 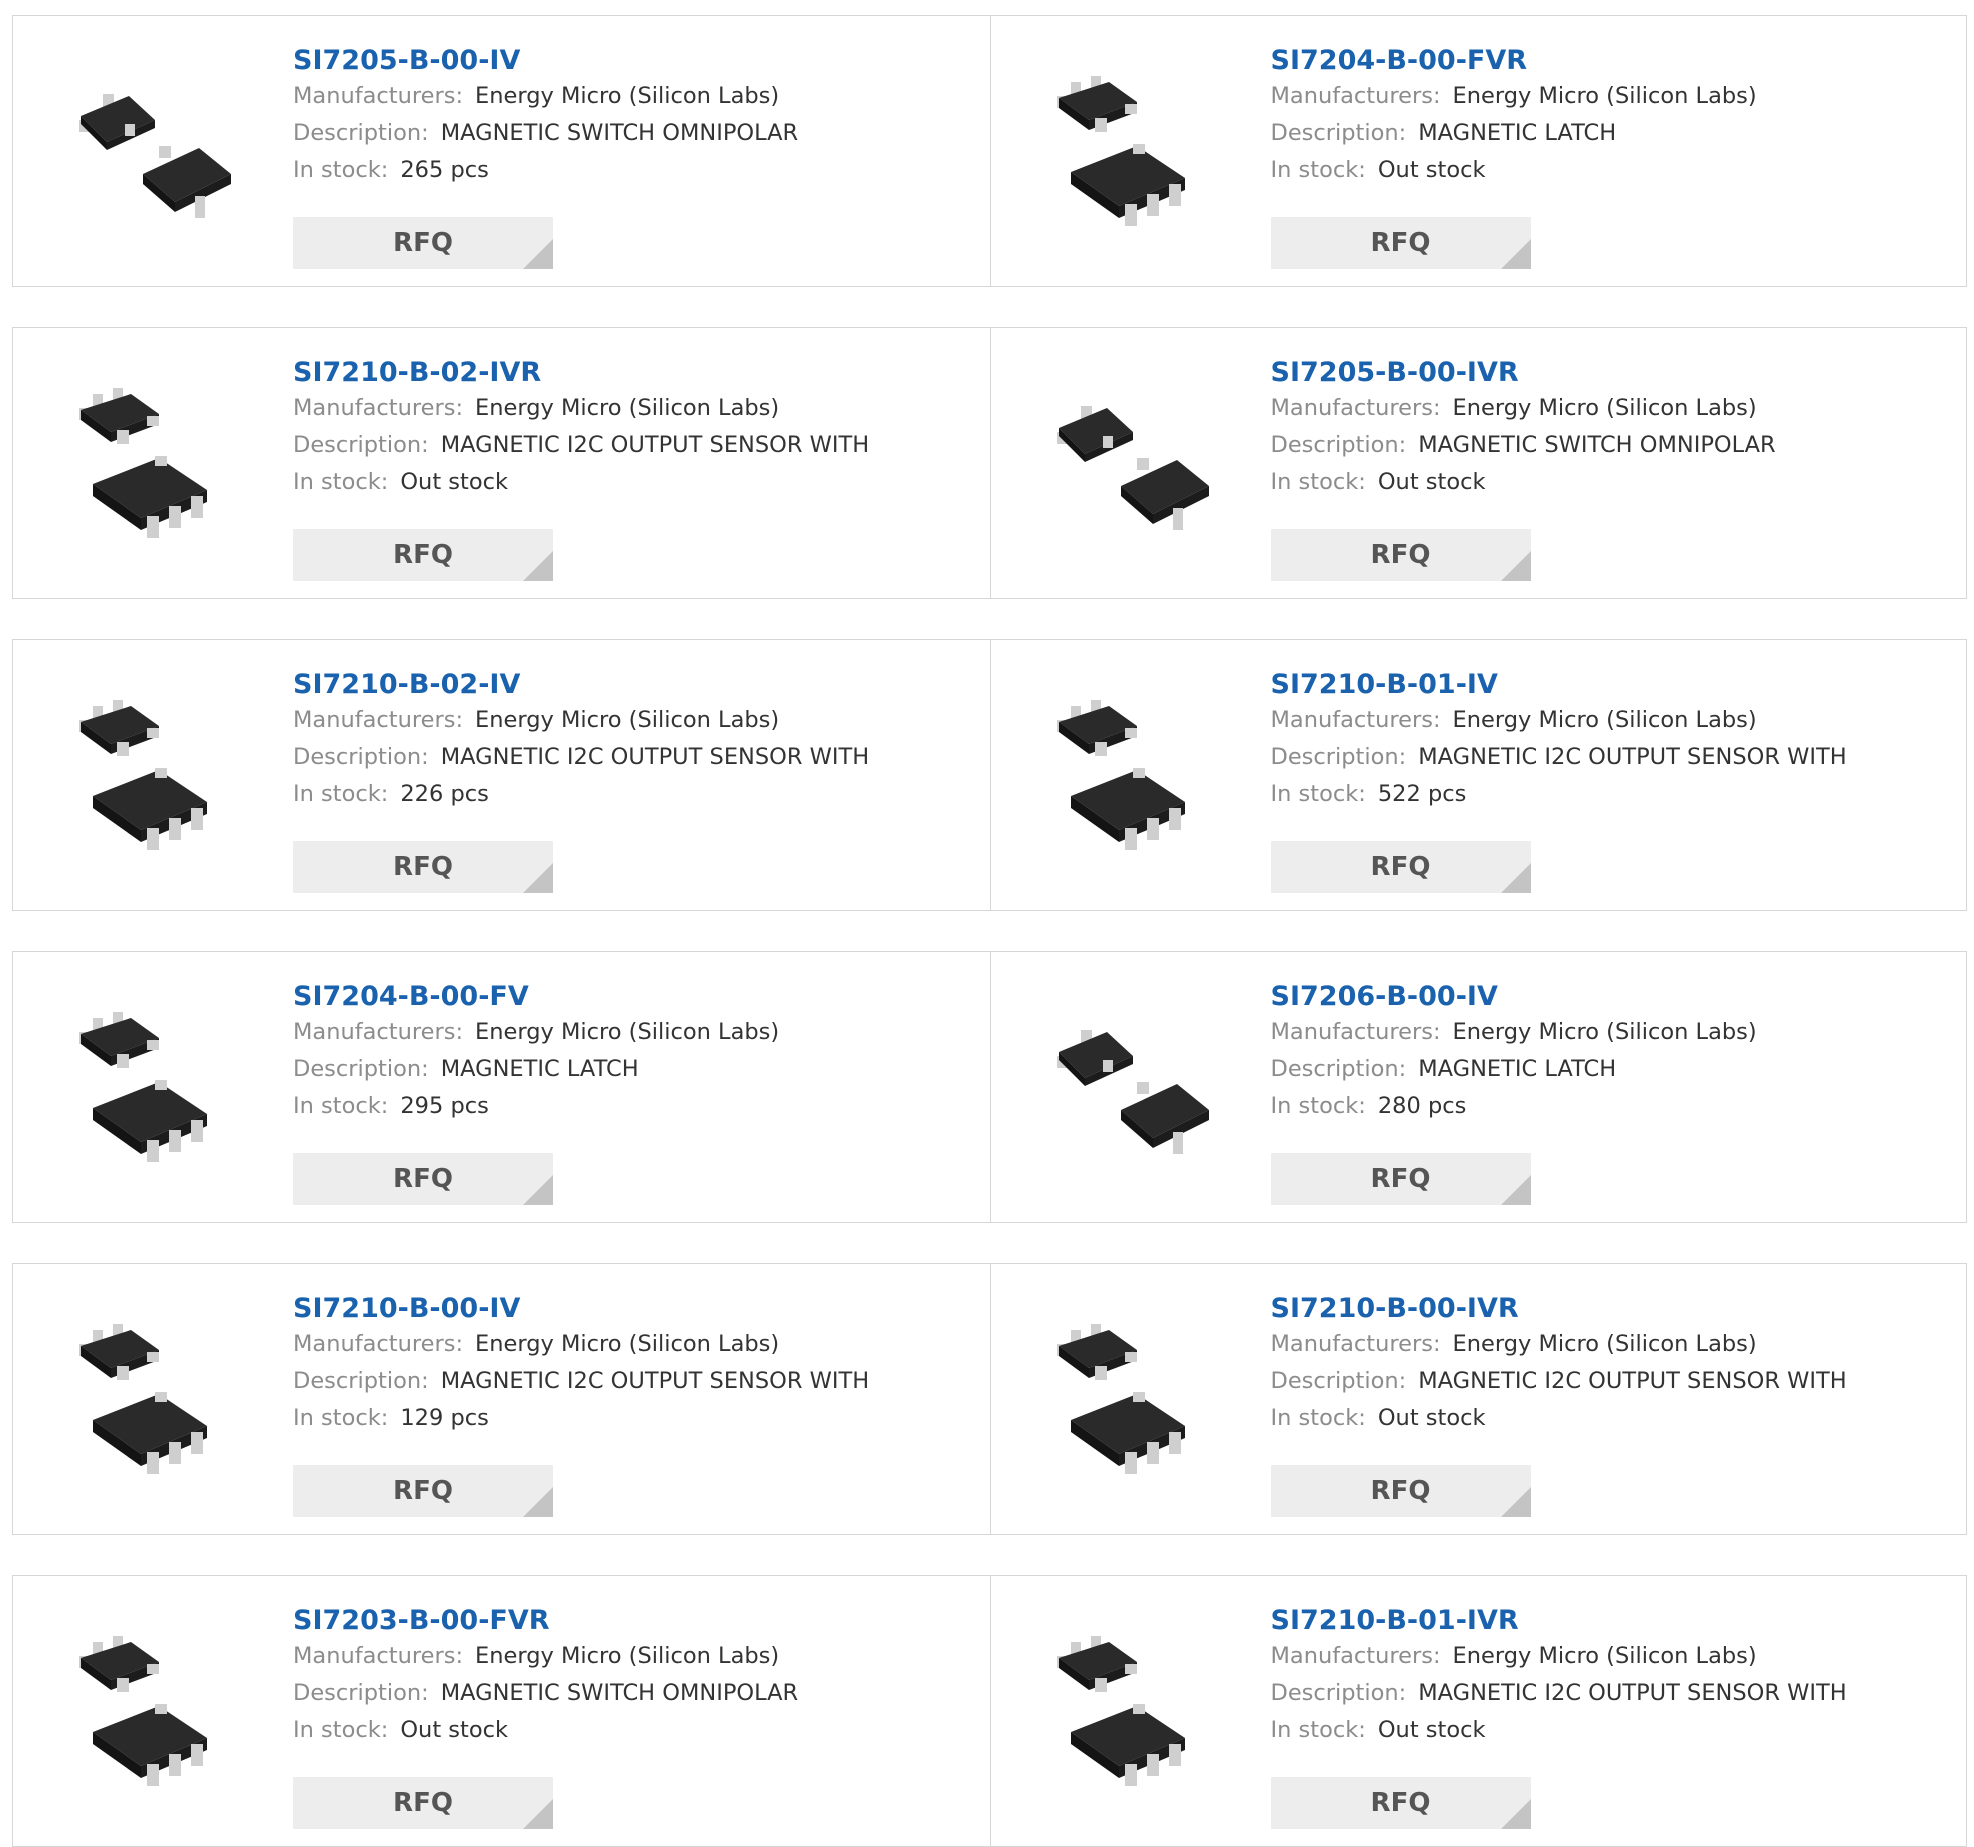 I want to click on stock-value: 129 pcs, so click(x=444, y=1418).